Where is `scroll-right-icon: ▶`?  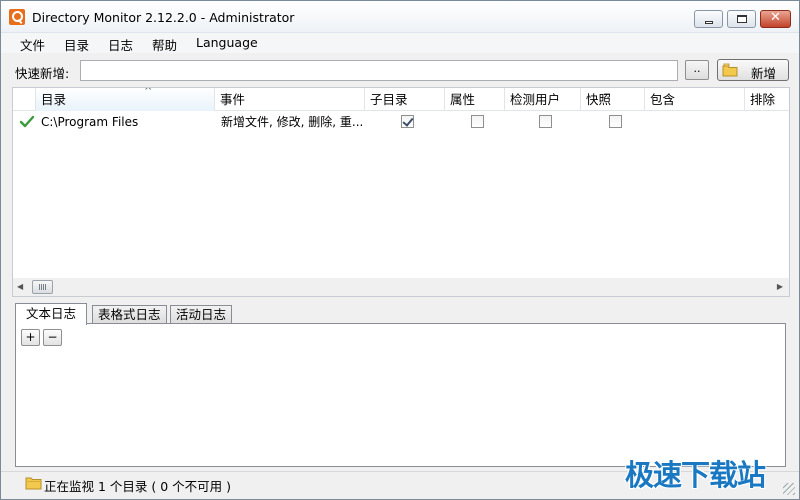 scroll-right-icon: ▶ is located at coordinates (777, 287).